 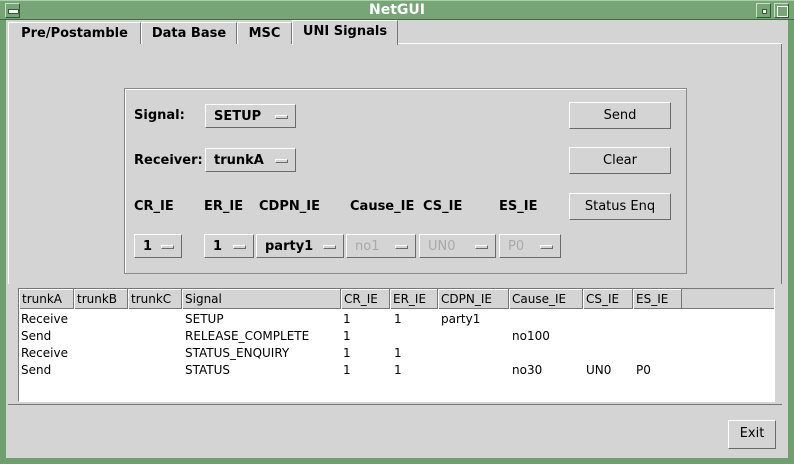 What do you see at coordinates (518, 206) in the screenshot?
I see `es-ie-label: ES_IE` at bounding box center [518, 206].